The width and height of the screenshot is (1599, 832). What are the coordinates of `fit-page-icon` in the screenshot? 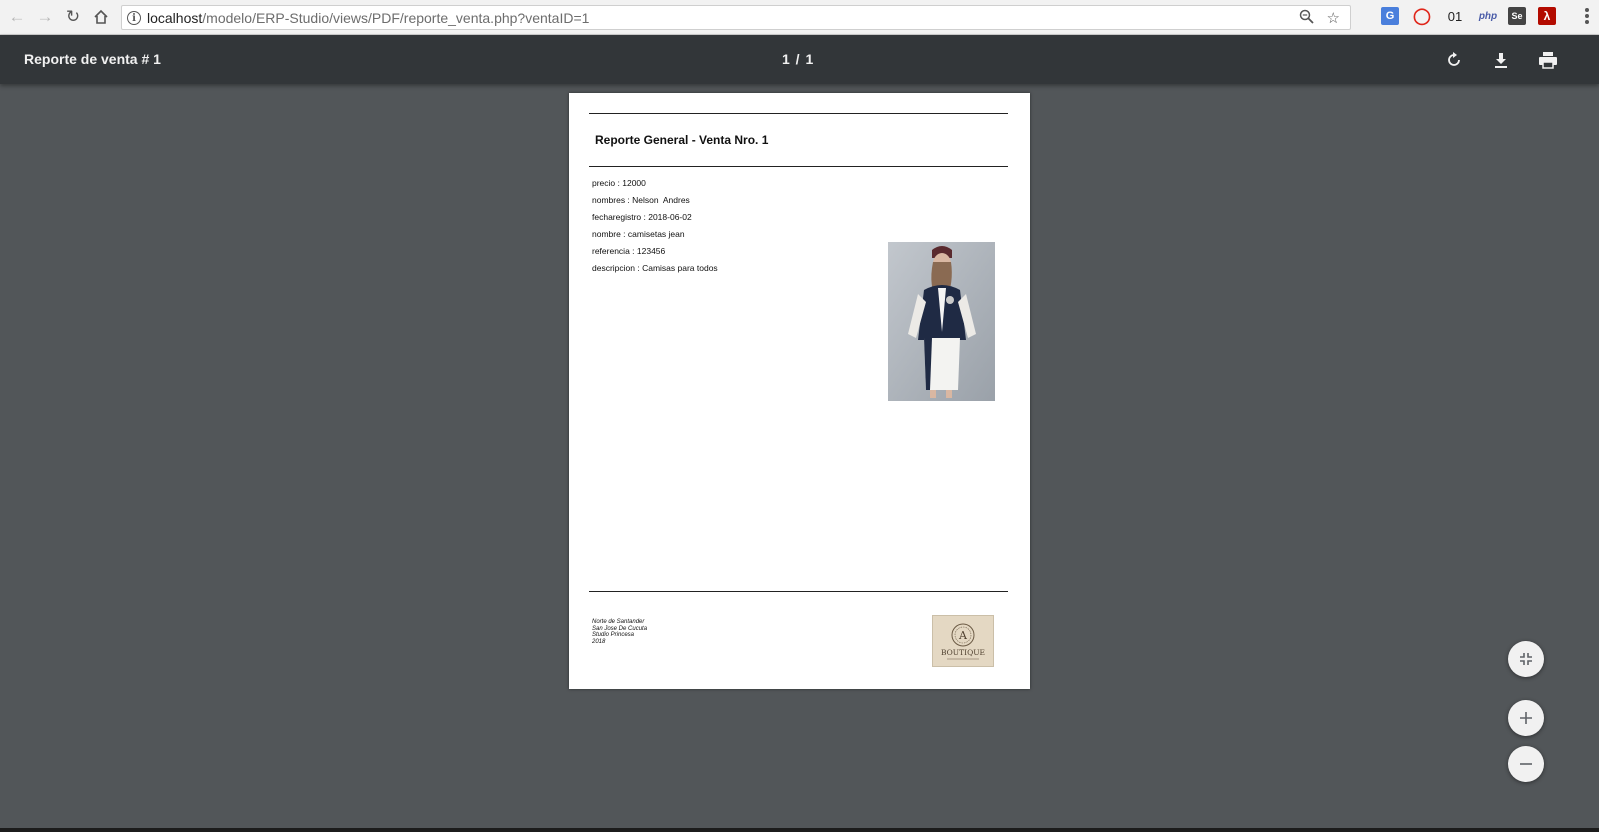 It's located at (1526, 659).